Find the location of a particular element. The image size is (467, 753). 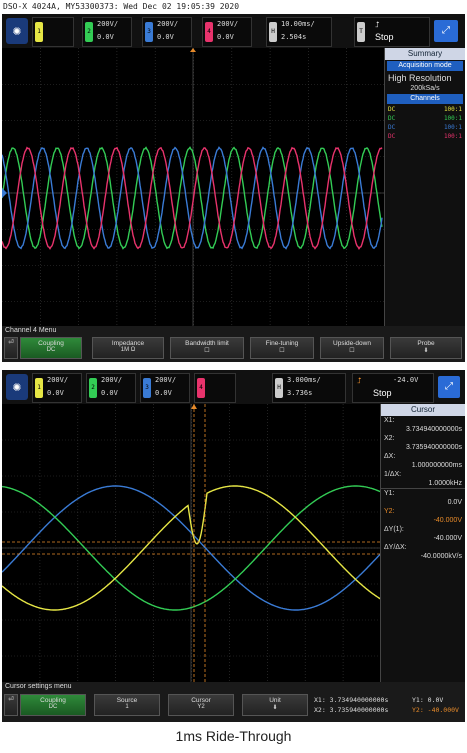

dydx-label: ΔY/ΔX: is located at coordinates (395, 547).